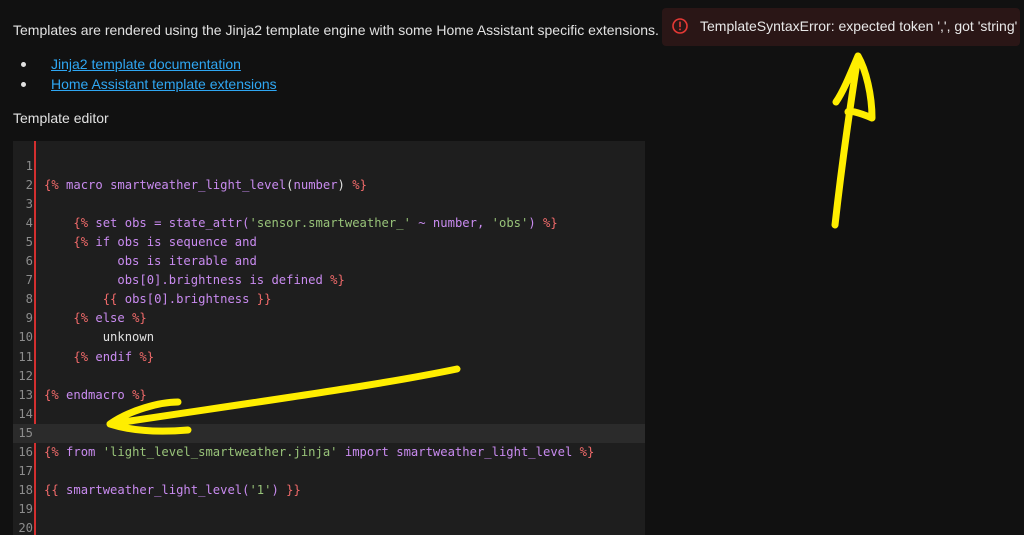 The height and width of the screenshot is (535, 1024). What do you see at coordinates (329, 261) in the screenshot?
I see `code-line: 6 obs is iterable and` at bounding box center [329, 261].